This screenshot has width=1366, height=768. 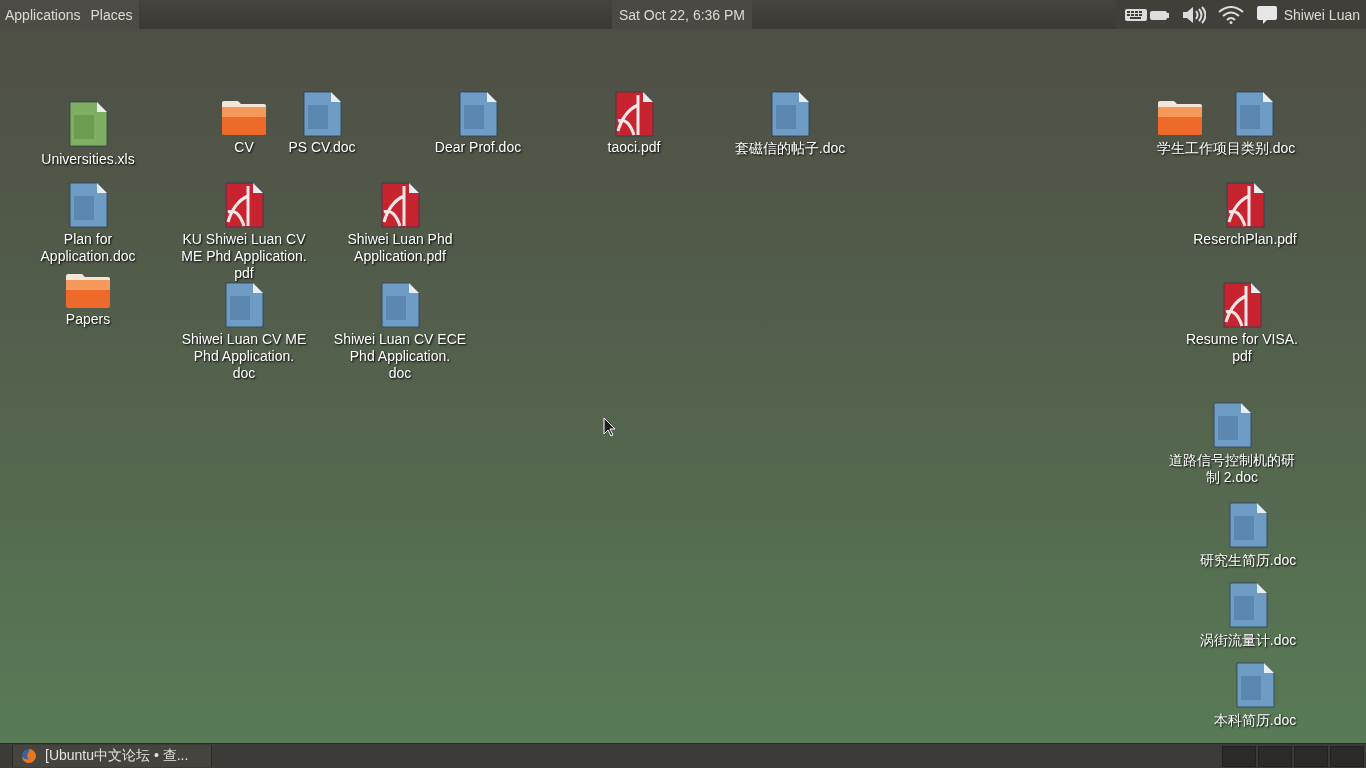 I want to click on file-name: 学生工作项目类别.doc, so click(x=1226, y=148).